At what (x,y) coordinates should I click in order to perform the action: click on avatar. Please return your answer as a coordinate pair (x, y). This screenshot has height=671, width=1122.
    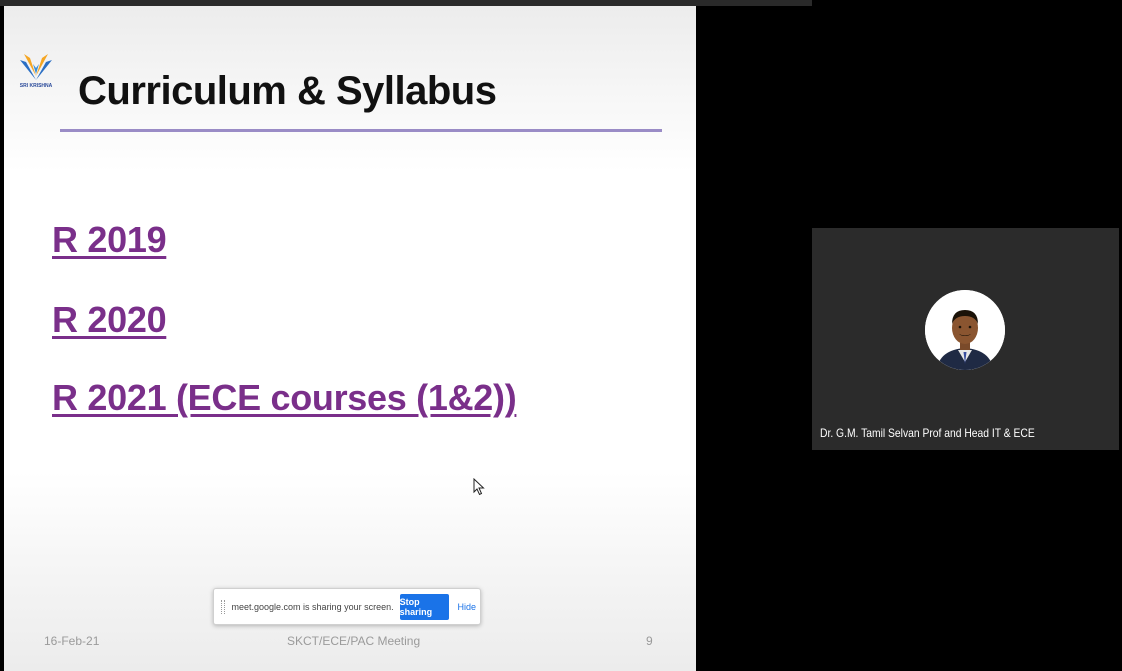
    Looking at the image, I should click on (965, 330).